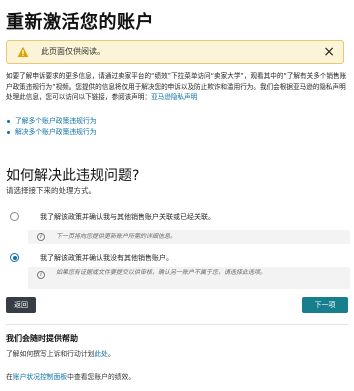  What do you see at coordinates (40, 377) in the screenshot?
I see `account-health-dashboard-link: 账户状况控制面板` at bounding box center [40, 377].